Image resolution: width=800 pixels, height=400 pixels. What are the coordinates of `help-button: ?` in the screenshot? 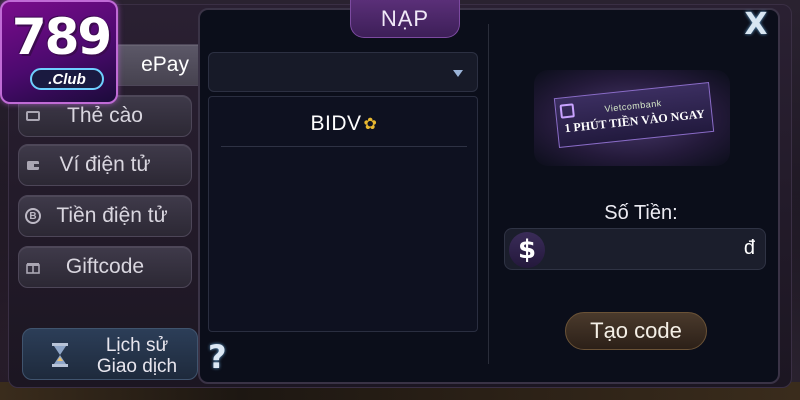 It's located at (222, 358).